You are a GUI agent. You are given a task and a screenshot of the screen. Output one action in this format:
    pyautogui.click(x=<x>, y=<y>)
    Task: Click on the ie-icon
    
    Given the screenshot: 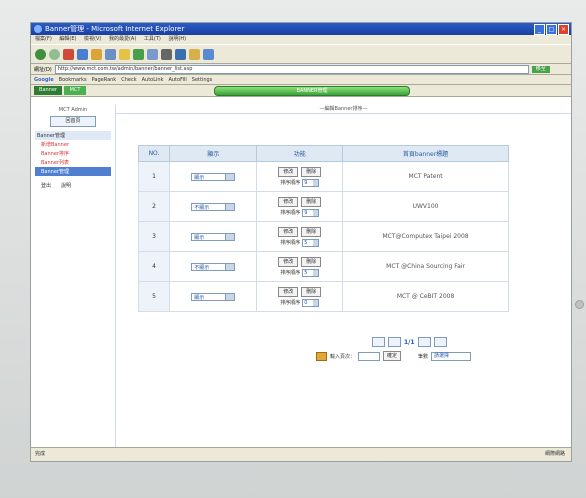 What is the action you would take?
    pyautogui.click(x=38, y=29)
    